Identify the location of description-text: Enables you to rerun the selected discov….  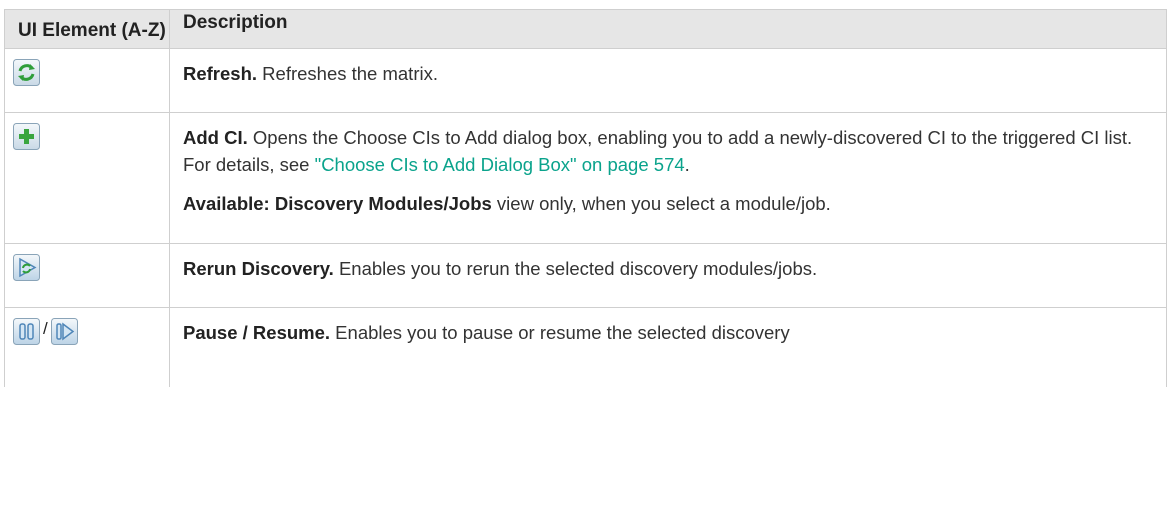
(575, 268).